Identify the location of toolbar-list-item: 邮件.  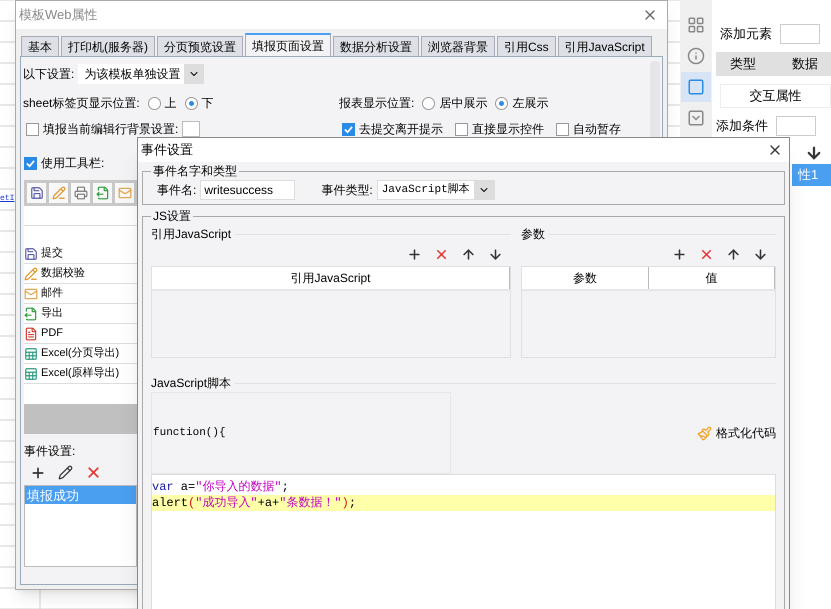
(80, 294).